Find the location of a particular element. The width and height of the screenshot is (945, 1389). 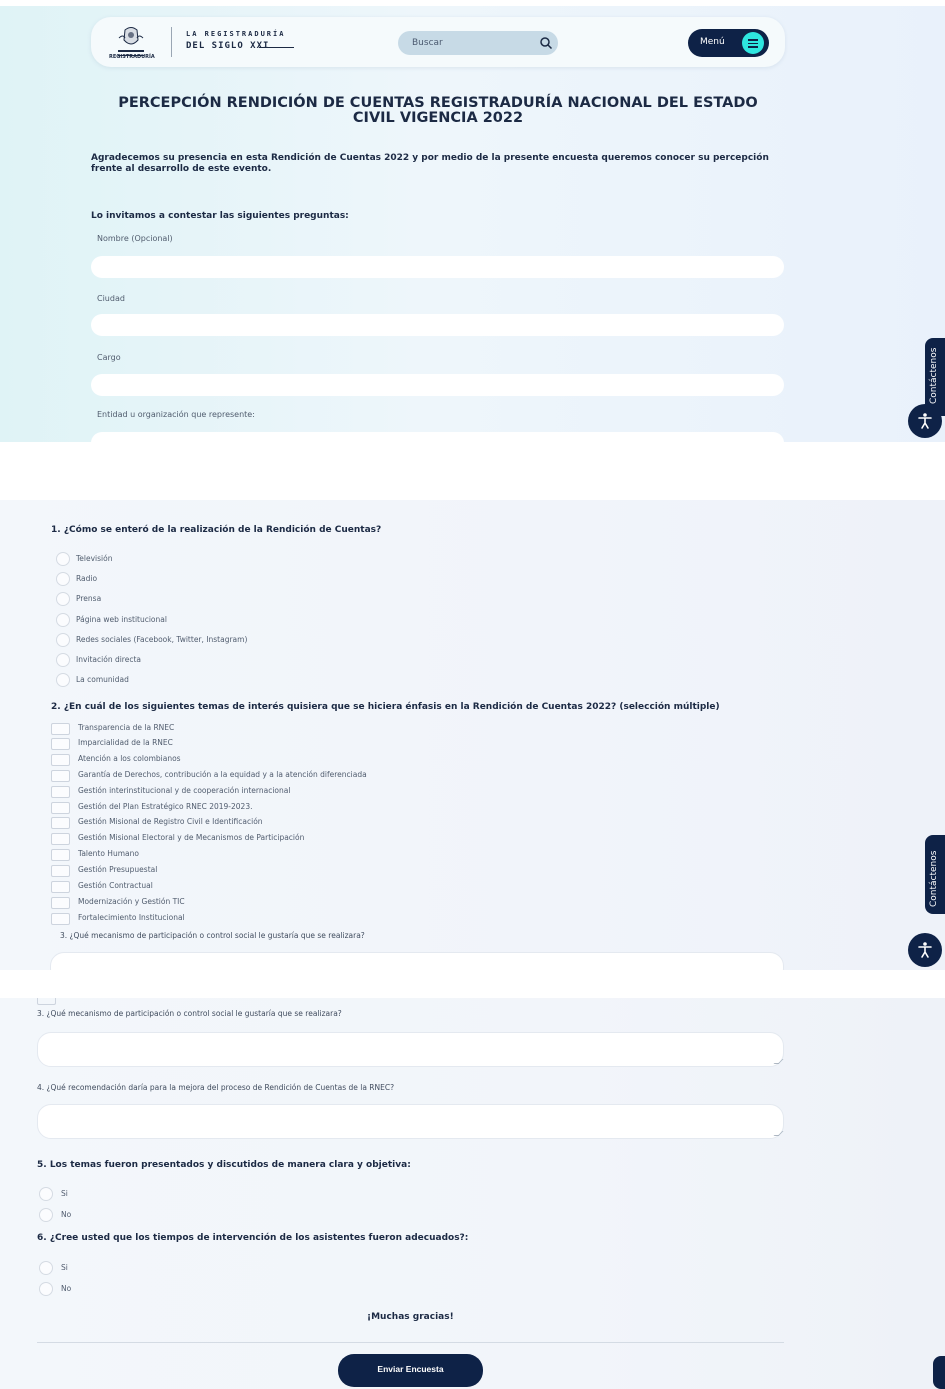

name-label: Nombre (Opcional) is located at coordinates (135, 238).